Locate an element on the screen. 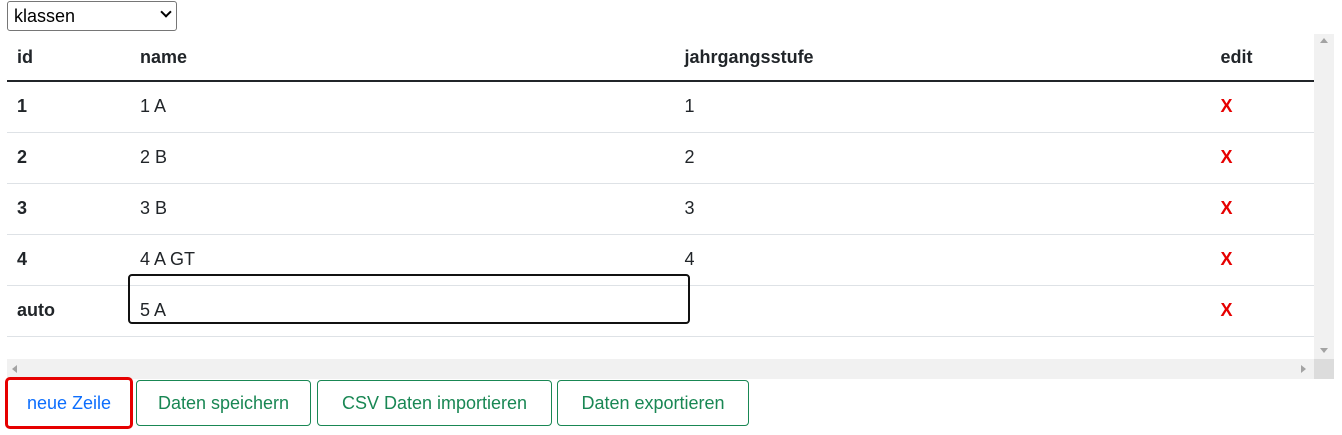 This screenshot has height=435, width=1342. scroll-right-icon is located at coordinates (1303, 369).